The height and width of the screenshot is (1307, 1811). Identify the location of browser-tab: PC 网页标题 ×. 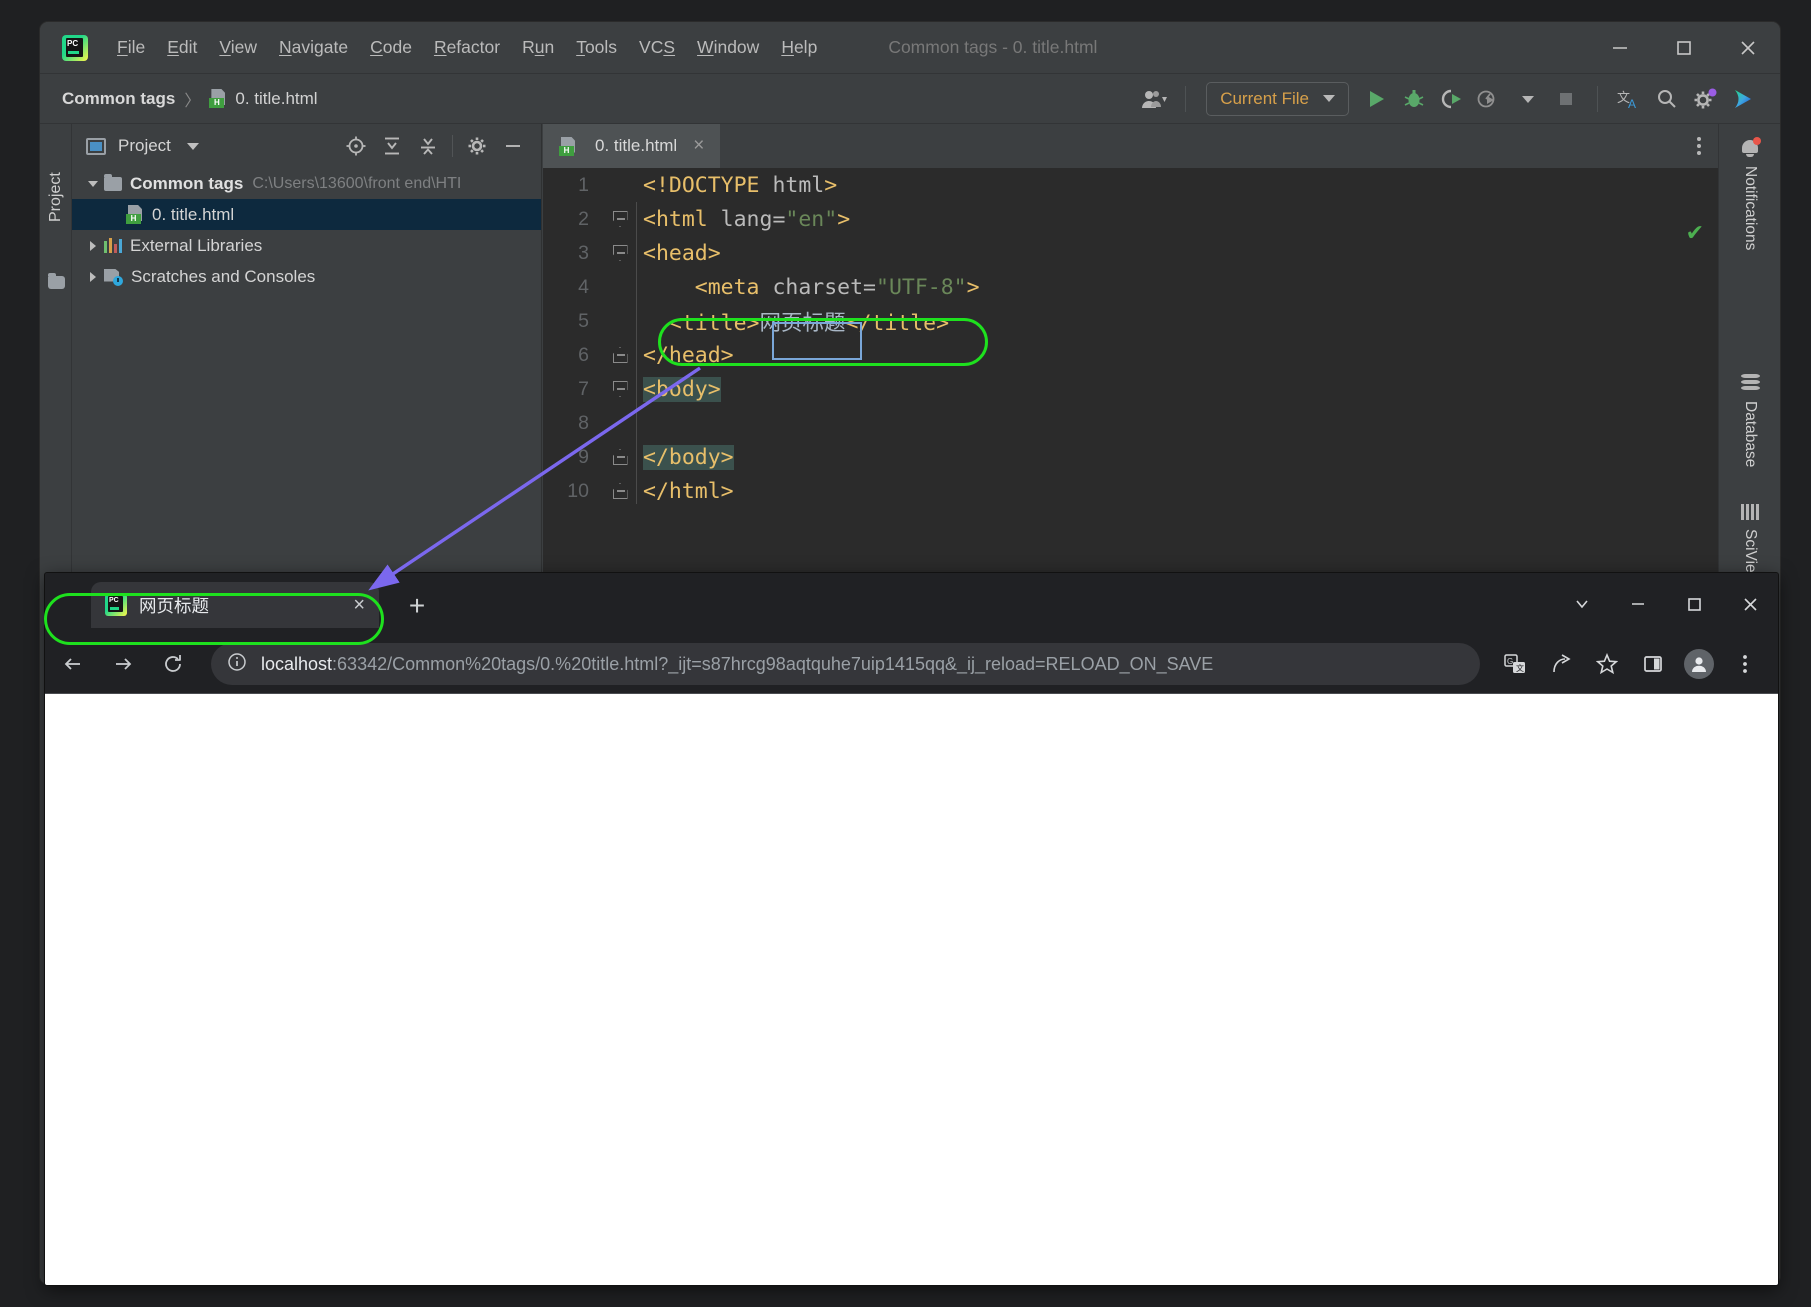
(235, 605).